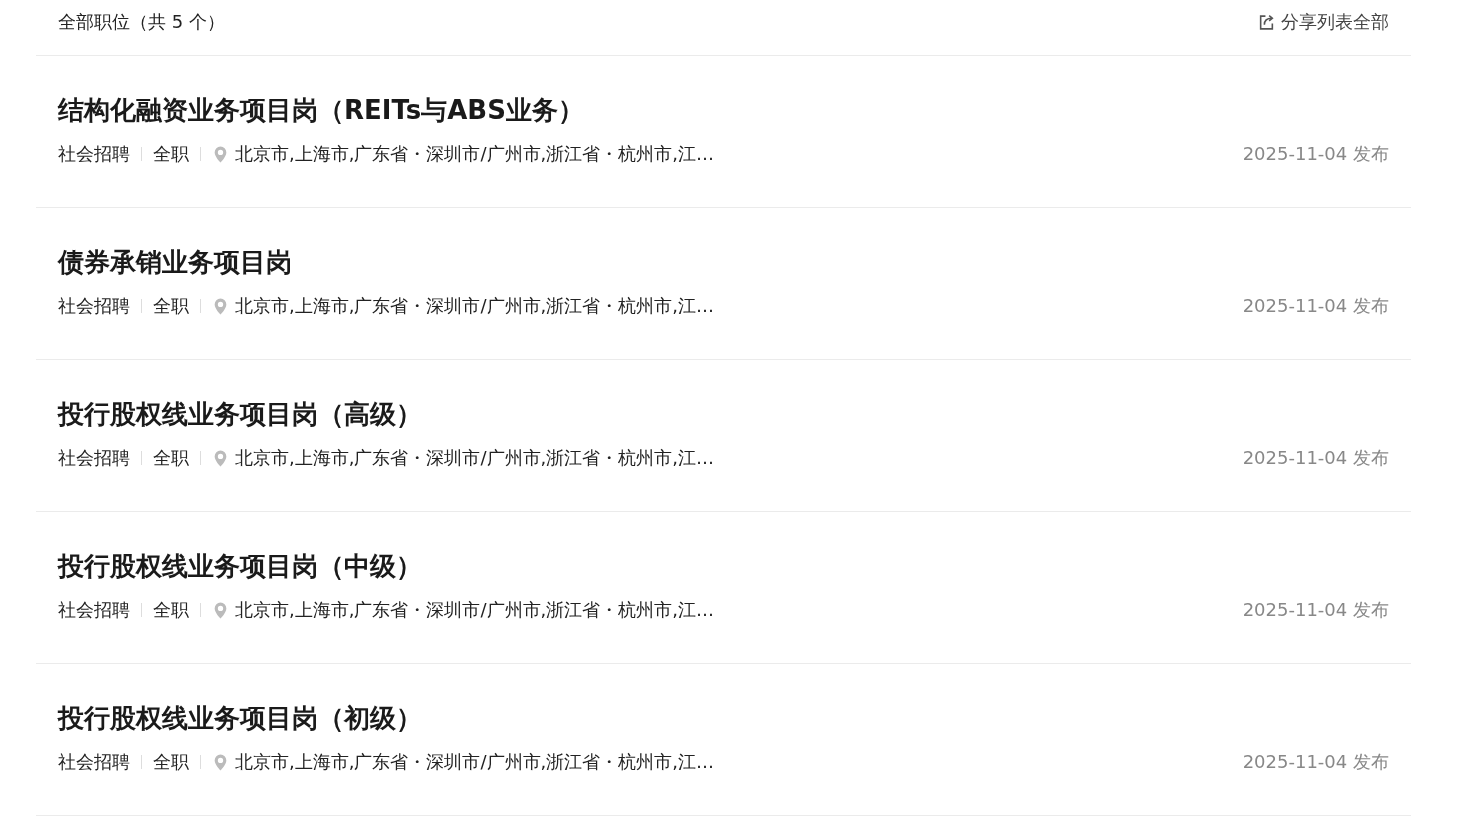 The height and width of the screenshot is (816, 1461). I want to click on job-title-link: 投行股权线业务项目岗（初级）, so click(723, 718).